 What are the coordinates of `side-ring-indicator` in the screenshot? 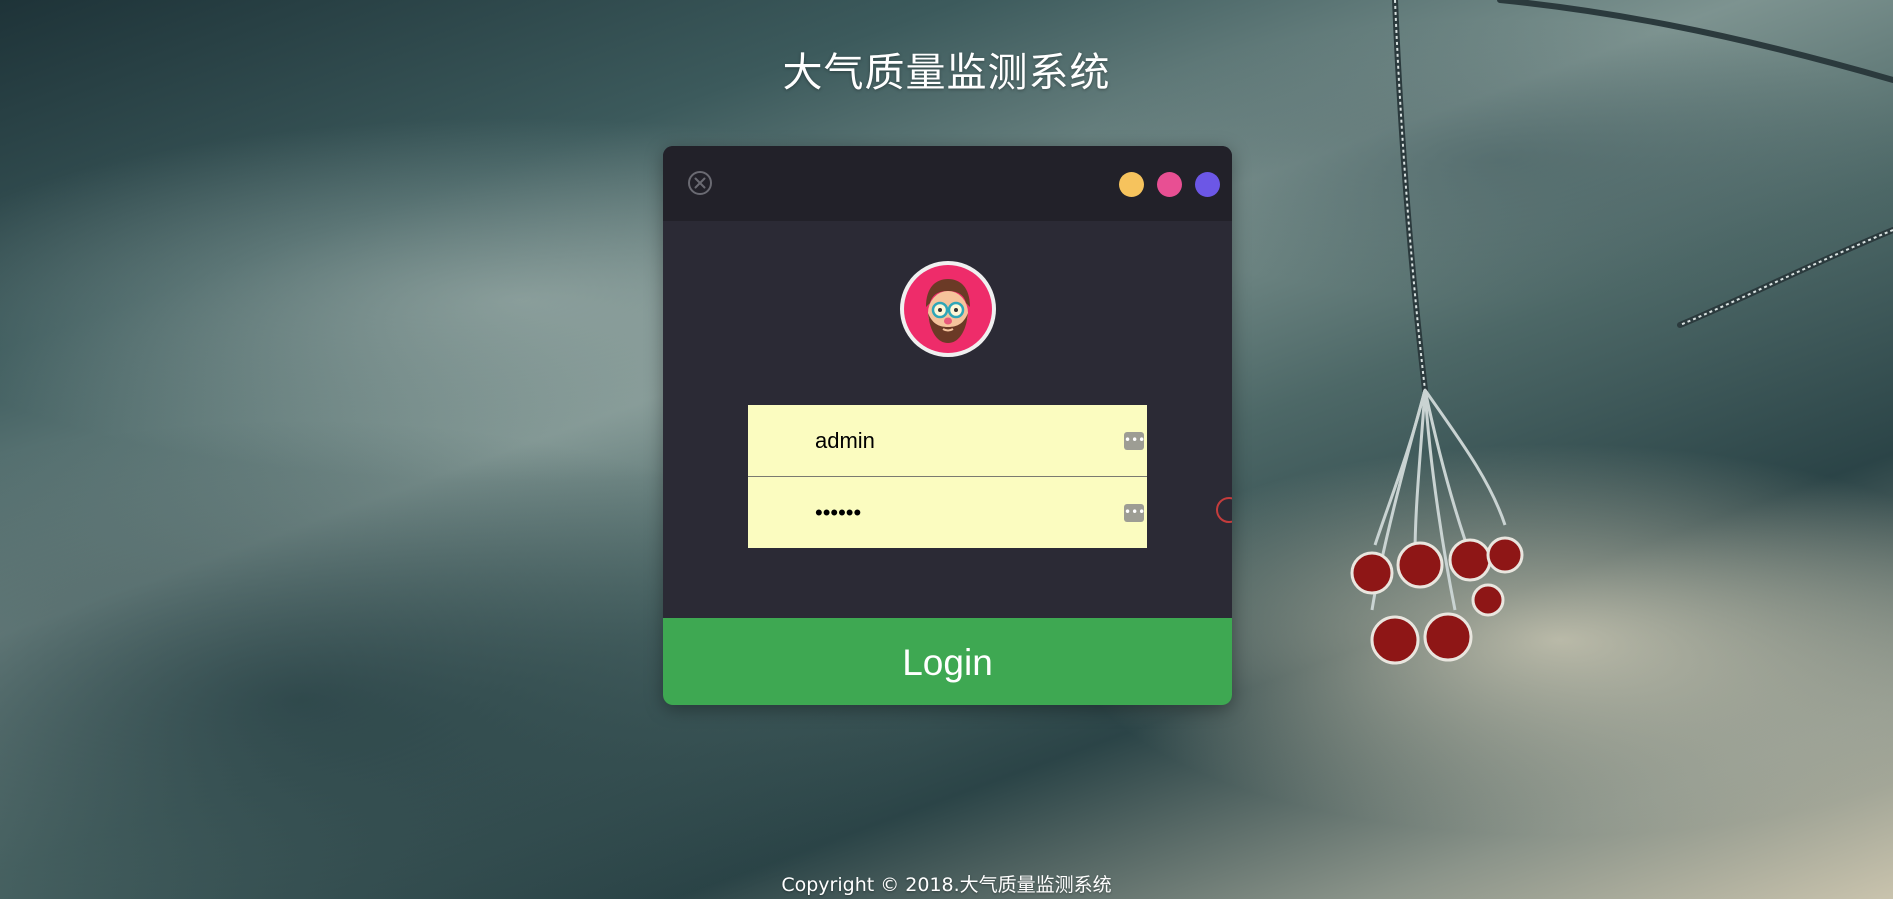 It's located at (1224, 510).